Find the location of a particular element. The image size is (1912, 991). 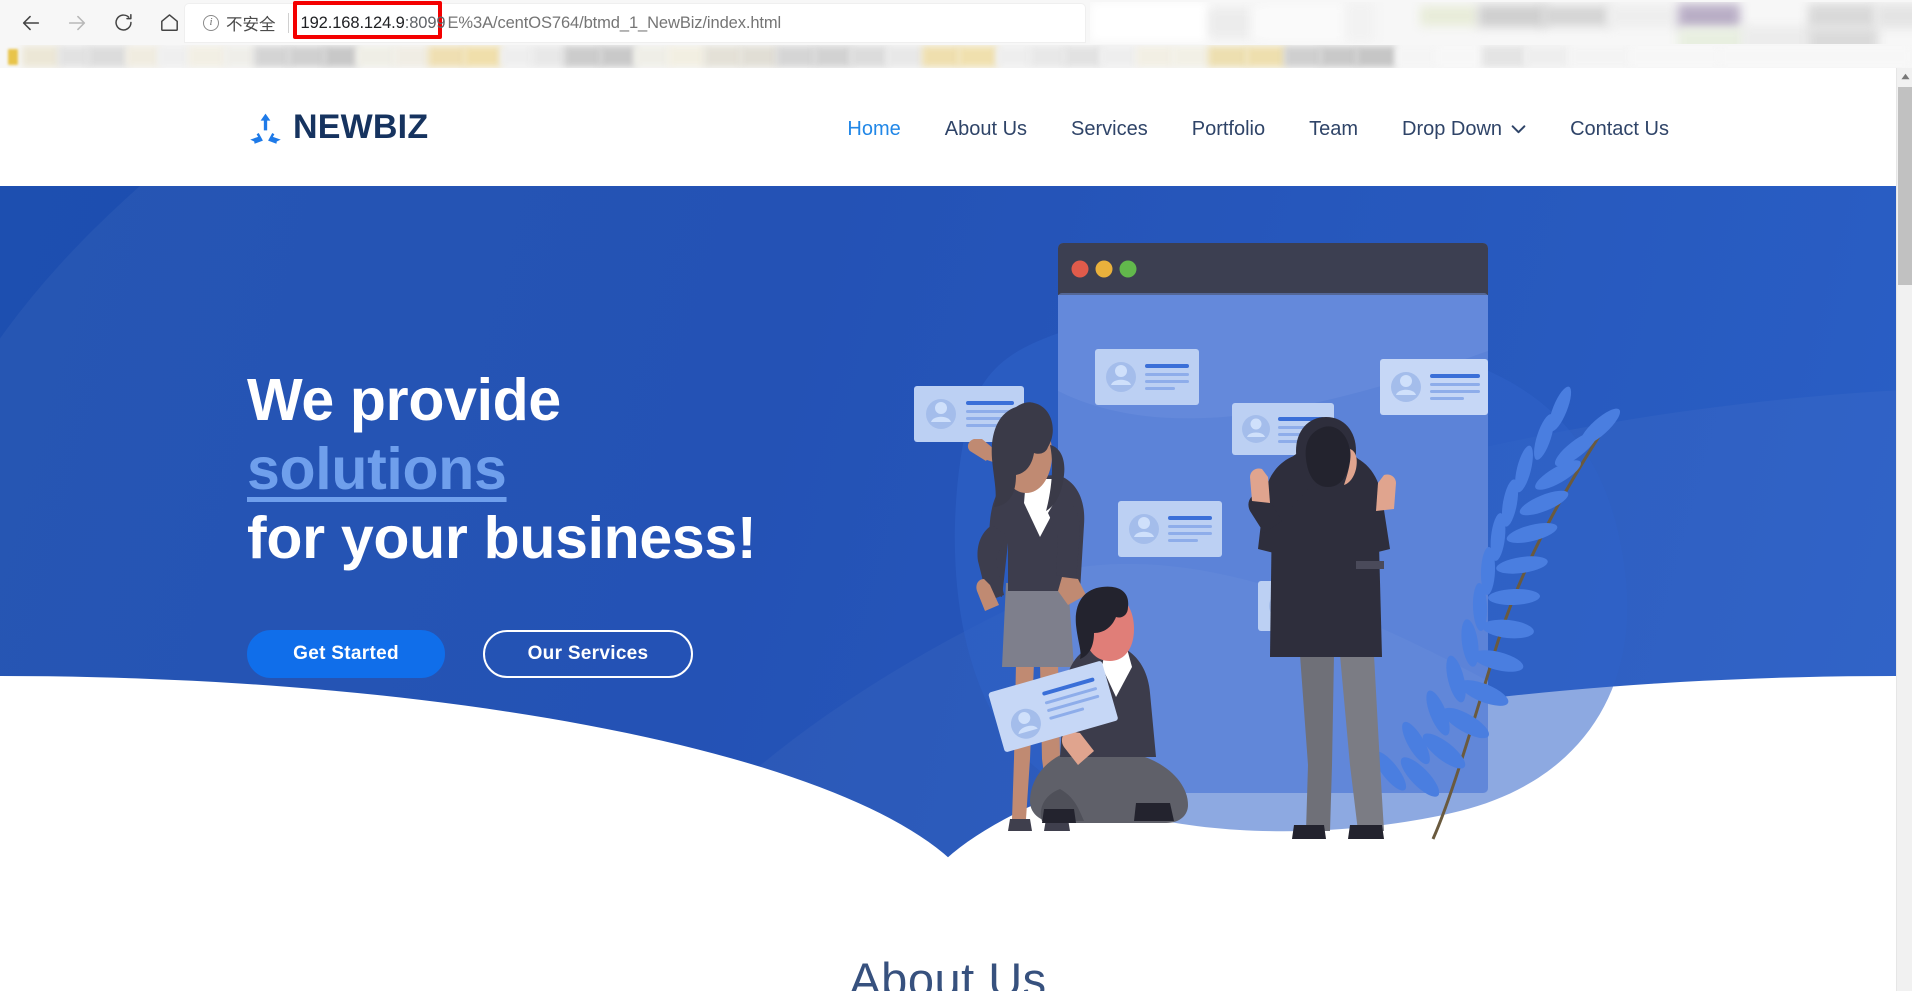

back-button is located at coordinates (31, 23).